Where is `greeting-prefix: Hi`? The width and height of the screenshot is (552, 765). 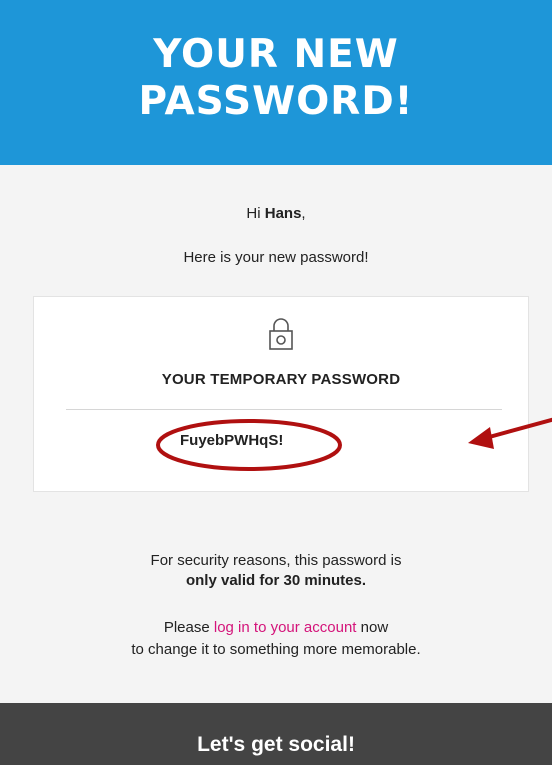
greeting-prefix: Hi is located at coordinates (255, 213).